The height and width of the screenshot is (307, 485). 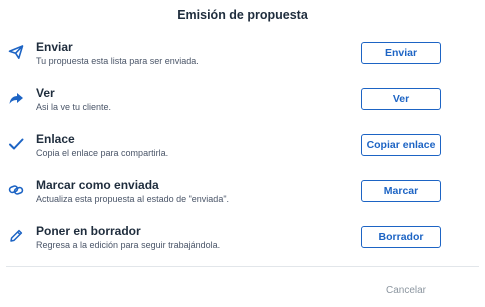 What do you see at coordinates (16, 98) in the screenshot?
I see `share-arrow-icon` at bounding box center [16, 98].